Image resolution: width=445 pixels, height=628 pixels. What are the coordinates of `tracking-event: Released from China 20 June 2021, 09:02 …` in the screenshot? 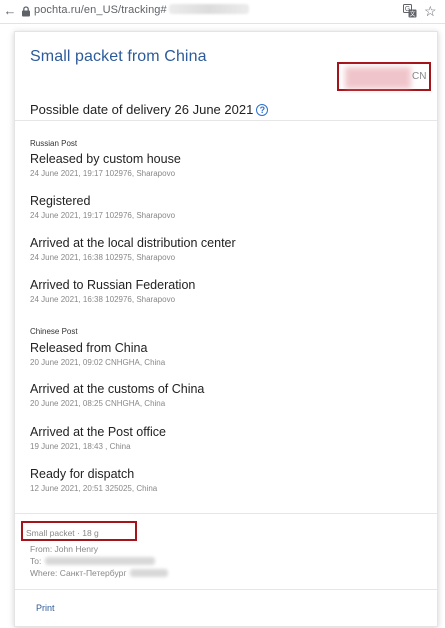 It's located at (97, 354).